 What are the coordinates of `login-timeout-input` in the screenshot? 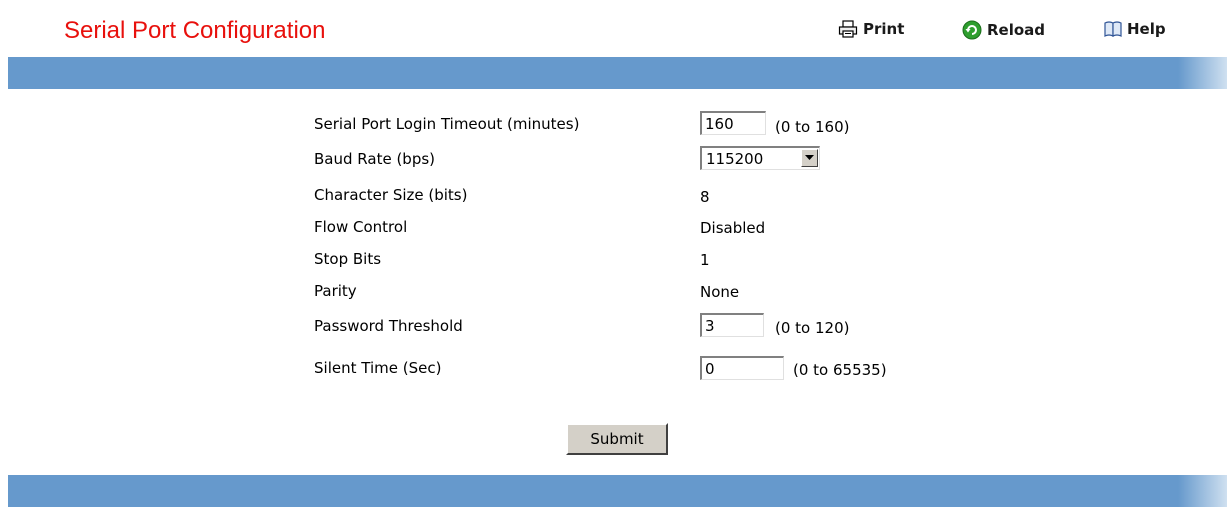 It's located at (733, 123).